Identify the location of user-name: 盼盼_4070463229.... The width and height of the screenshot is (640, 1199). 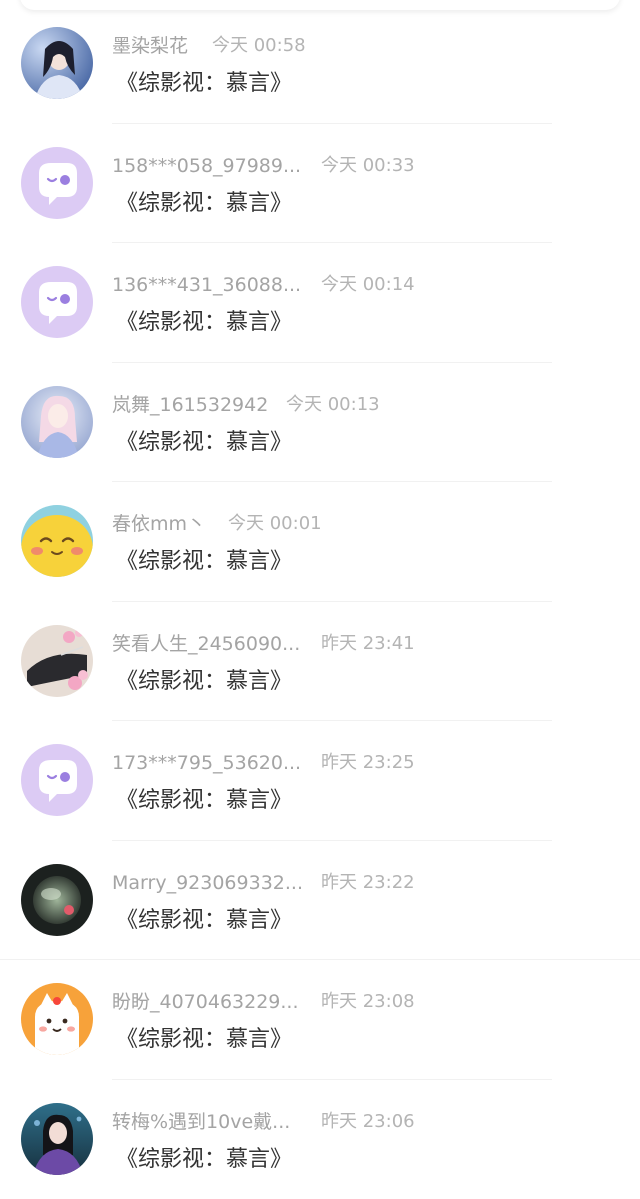
(205, 1002).